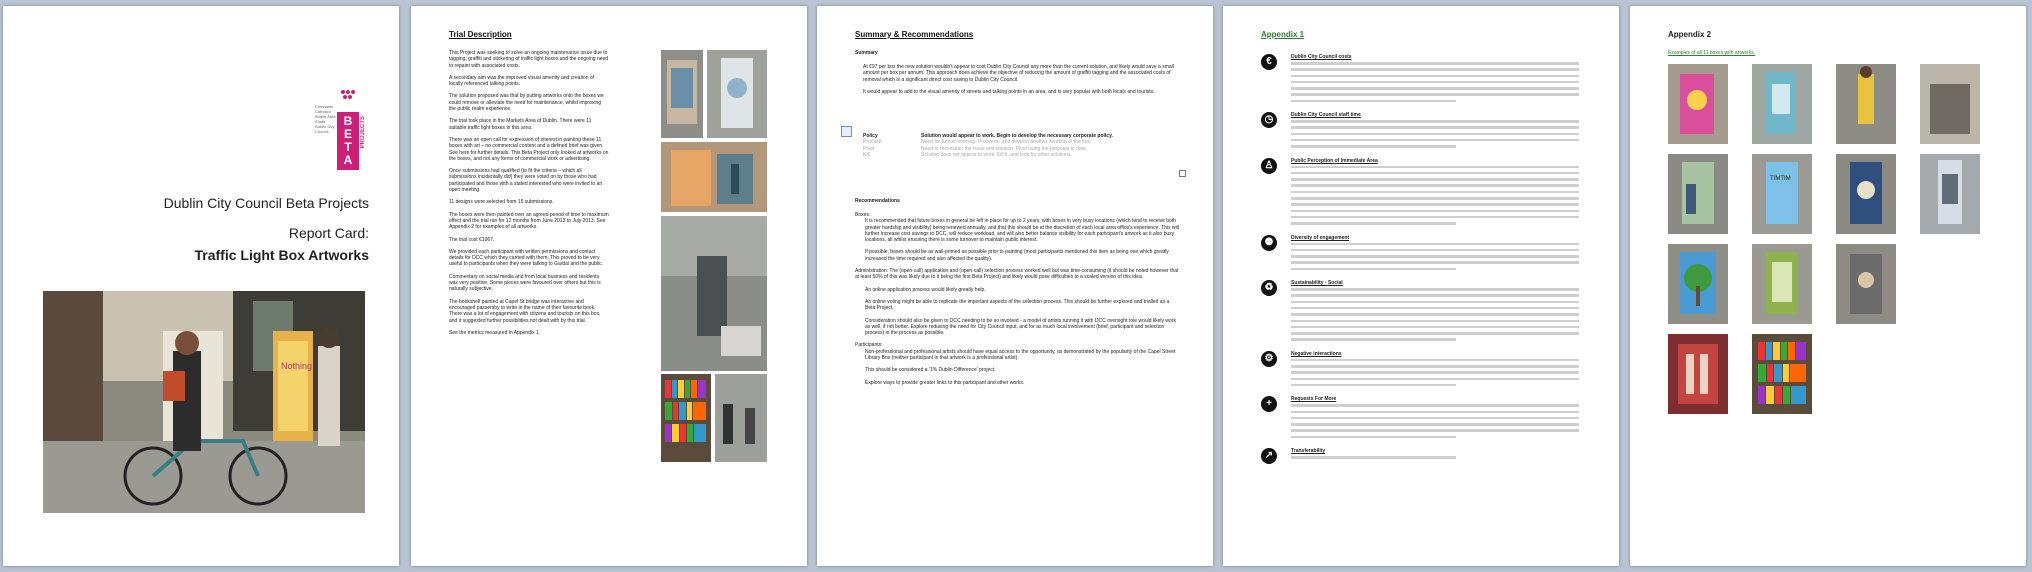 The image size is (2032, 572). What do you see at coordinates (1269, 288) in the screenshot?
I see `recycle-icon: ♻` at bounding box center [1269, 288].